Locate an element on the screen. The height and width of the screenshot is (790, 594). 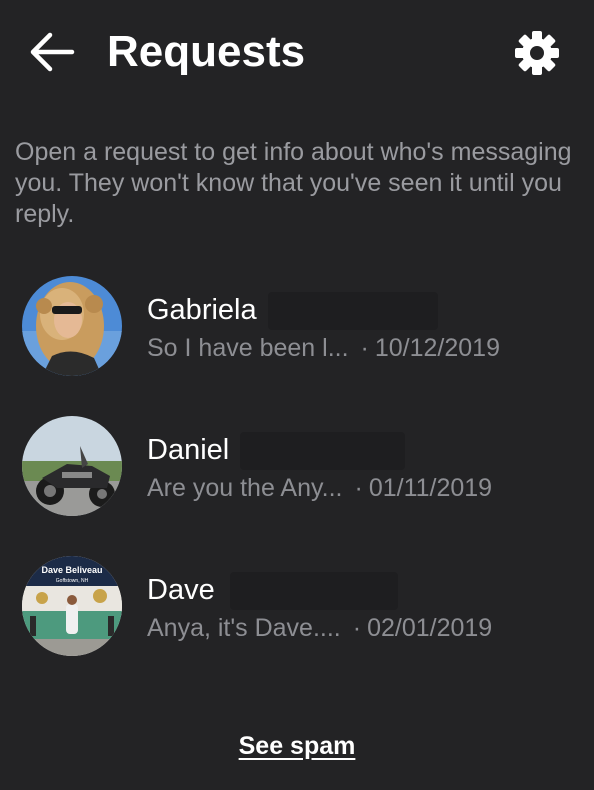
request-preview: Are you the Any... · 01/11/2019 is located at coordinates (319, 488).